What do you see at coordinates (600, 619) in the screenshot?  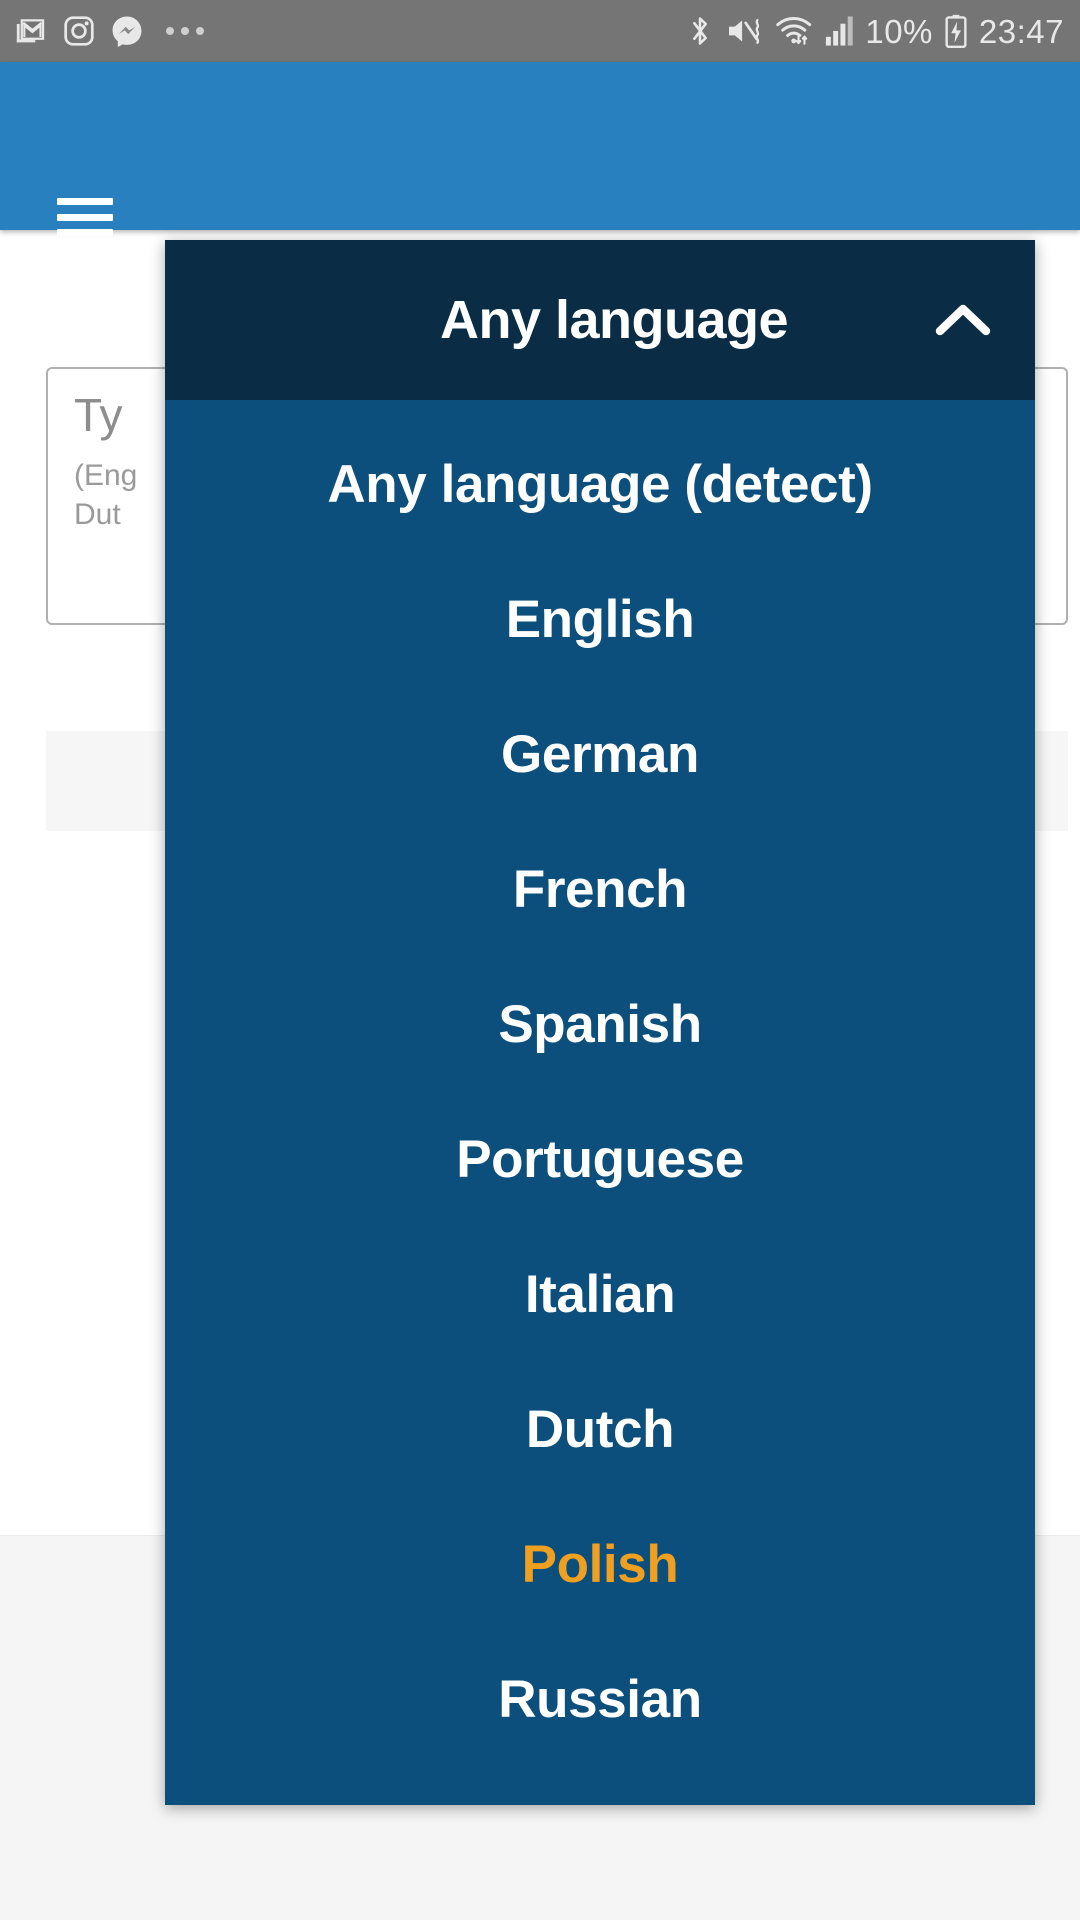 I see `language-option: English` at bounding box center [600, 619].